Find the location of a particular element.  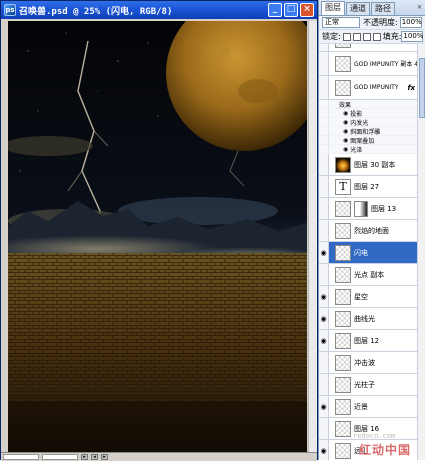

layer-row: 效果 is located at coordinates (368, 104).